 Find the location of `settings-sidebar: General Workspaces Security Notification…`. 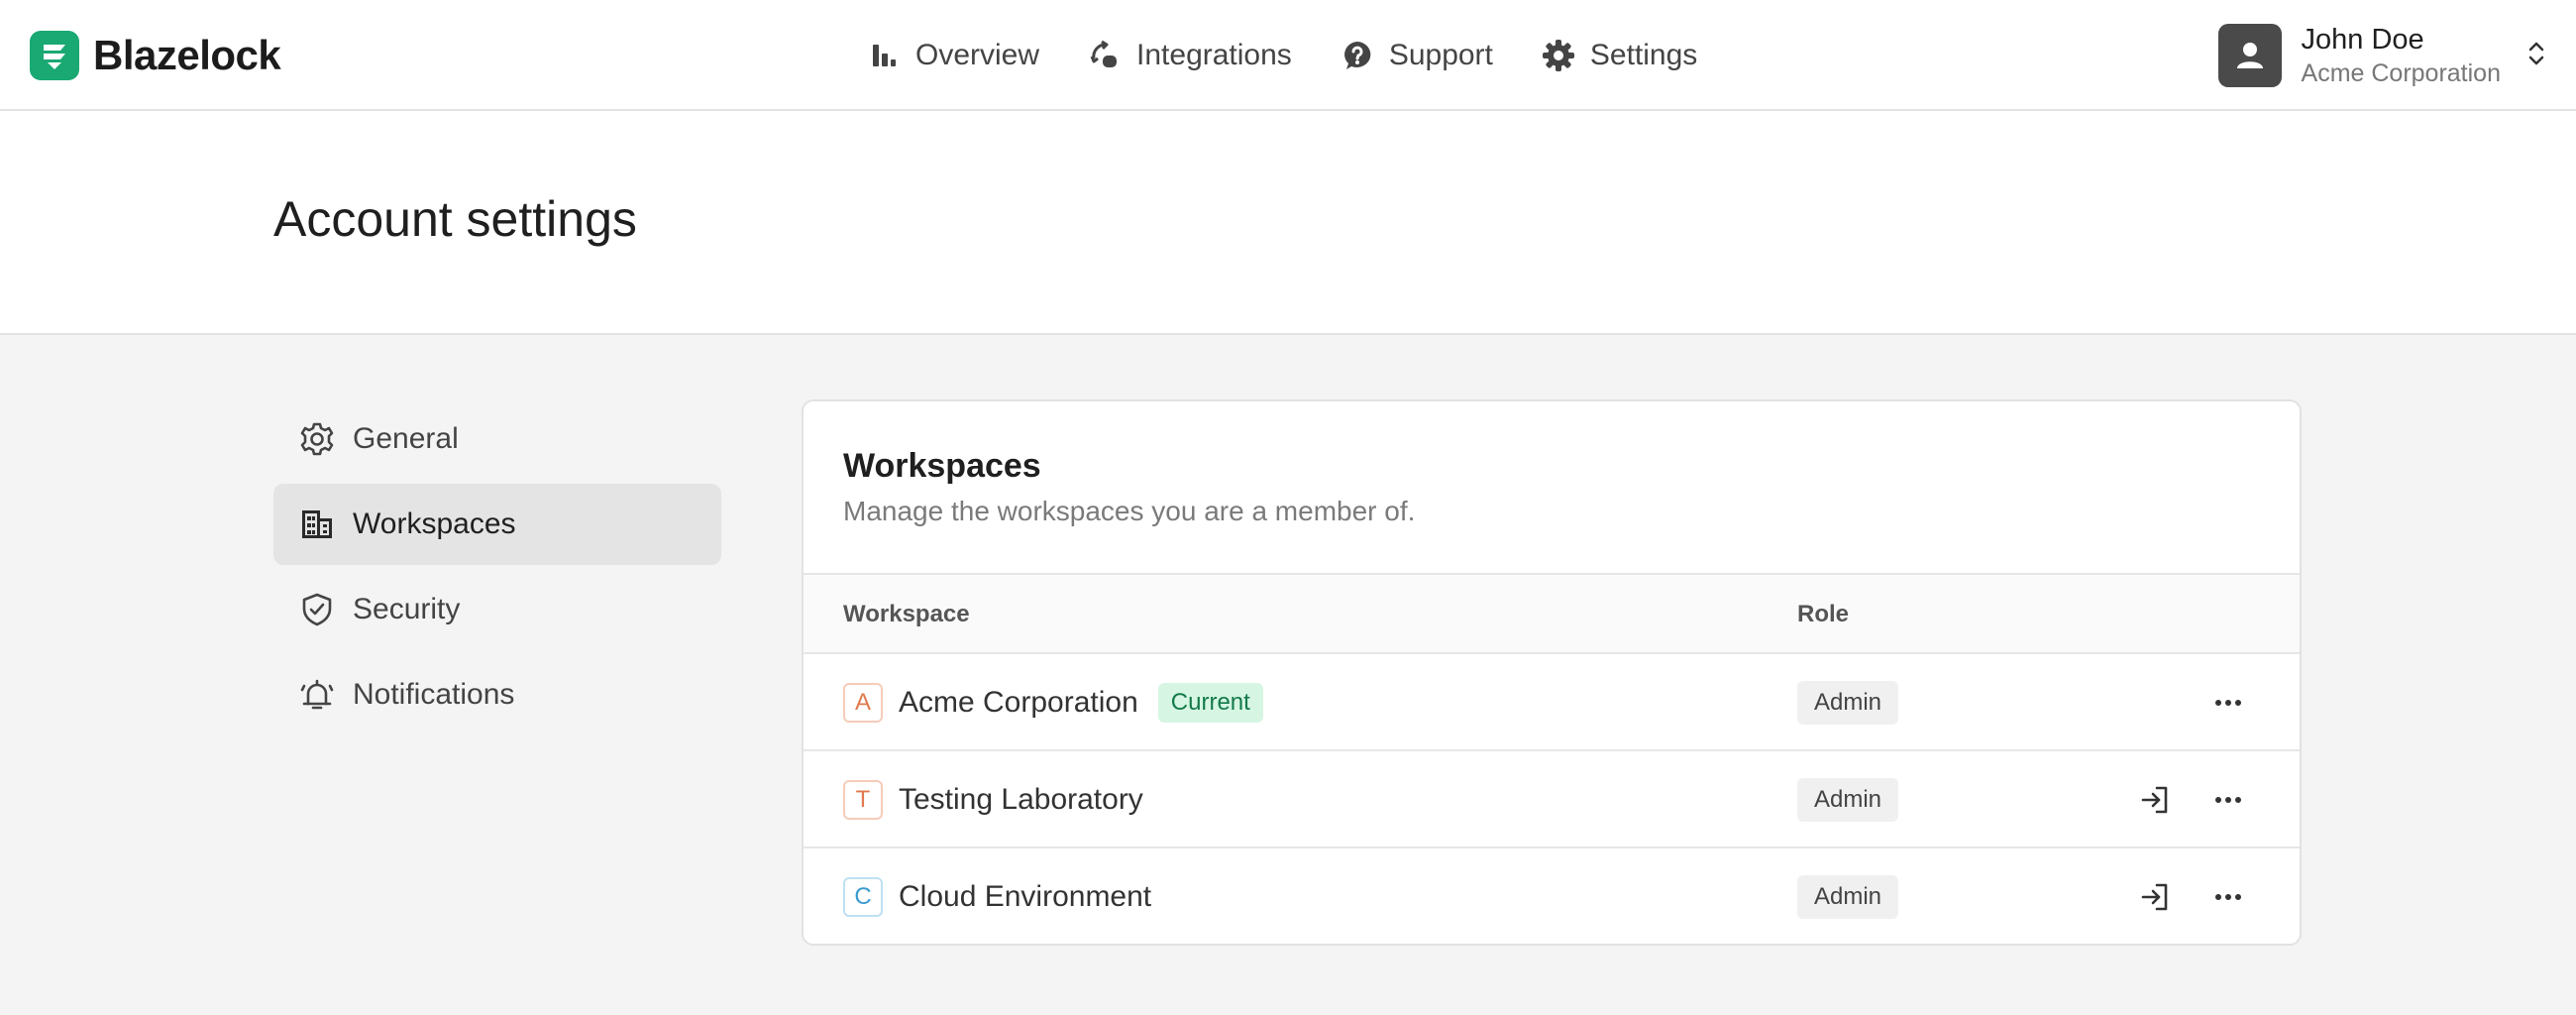

settings-sidebar: General Workspaces Security Notification… is located at coordinates (497, 568).